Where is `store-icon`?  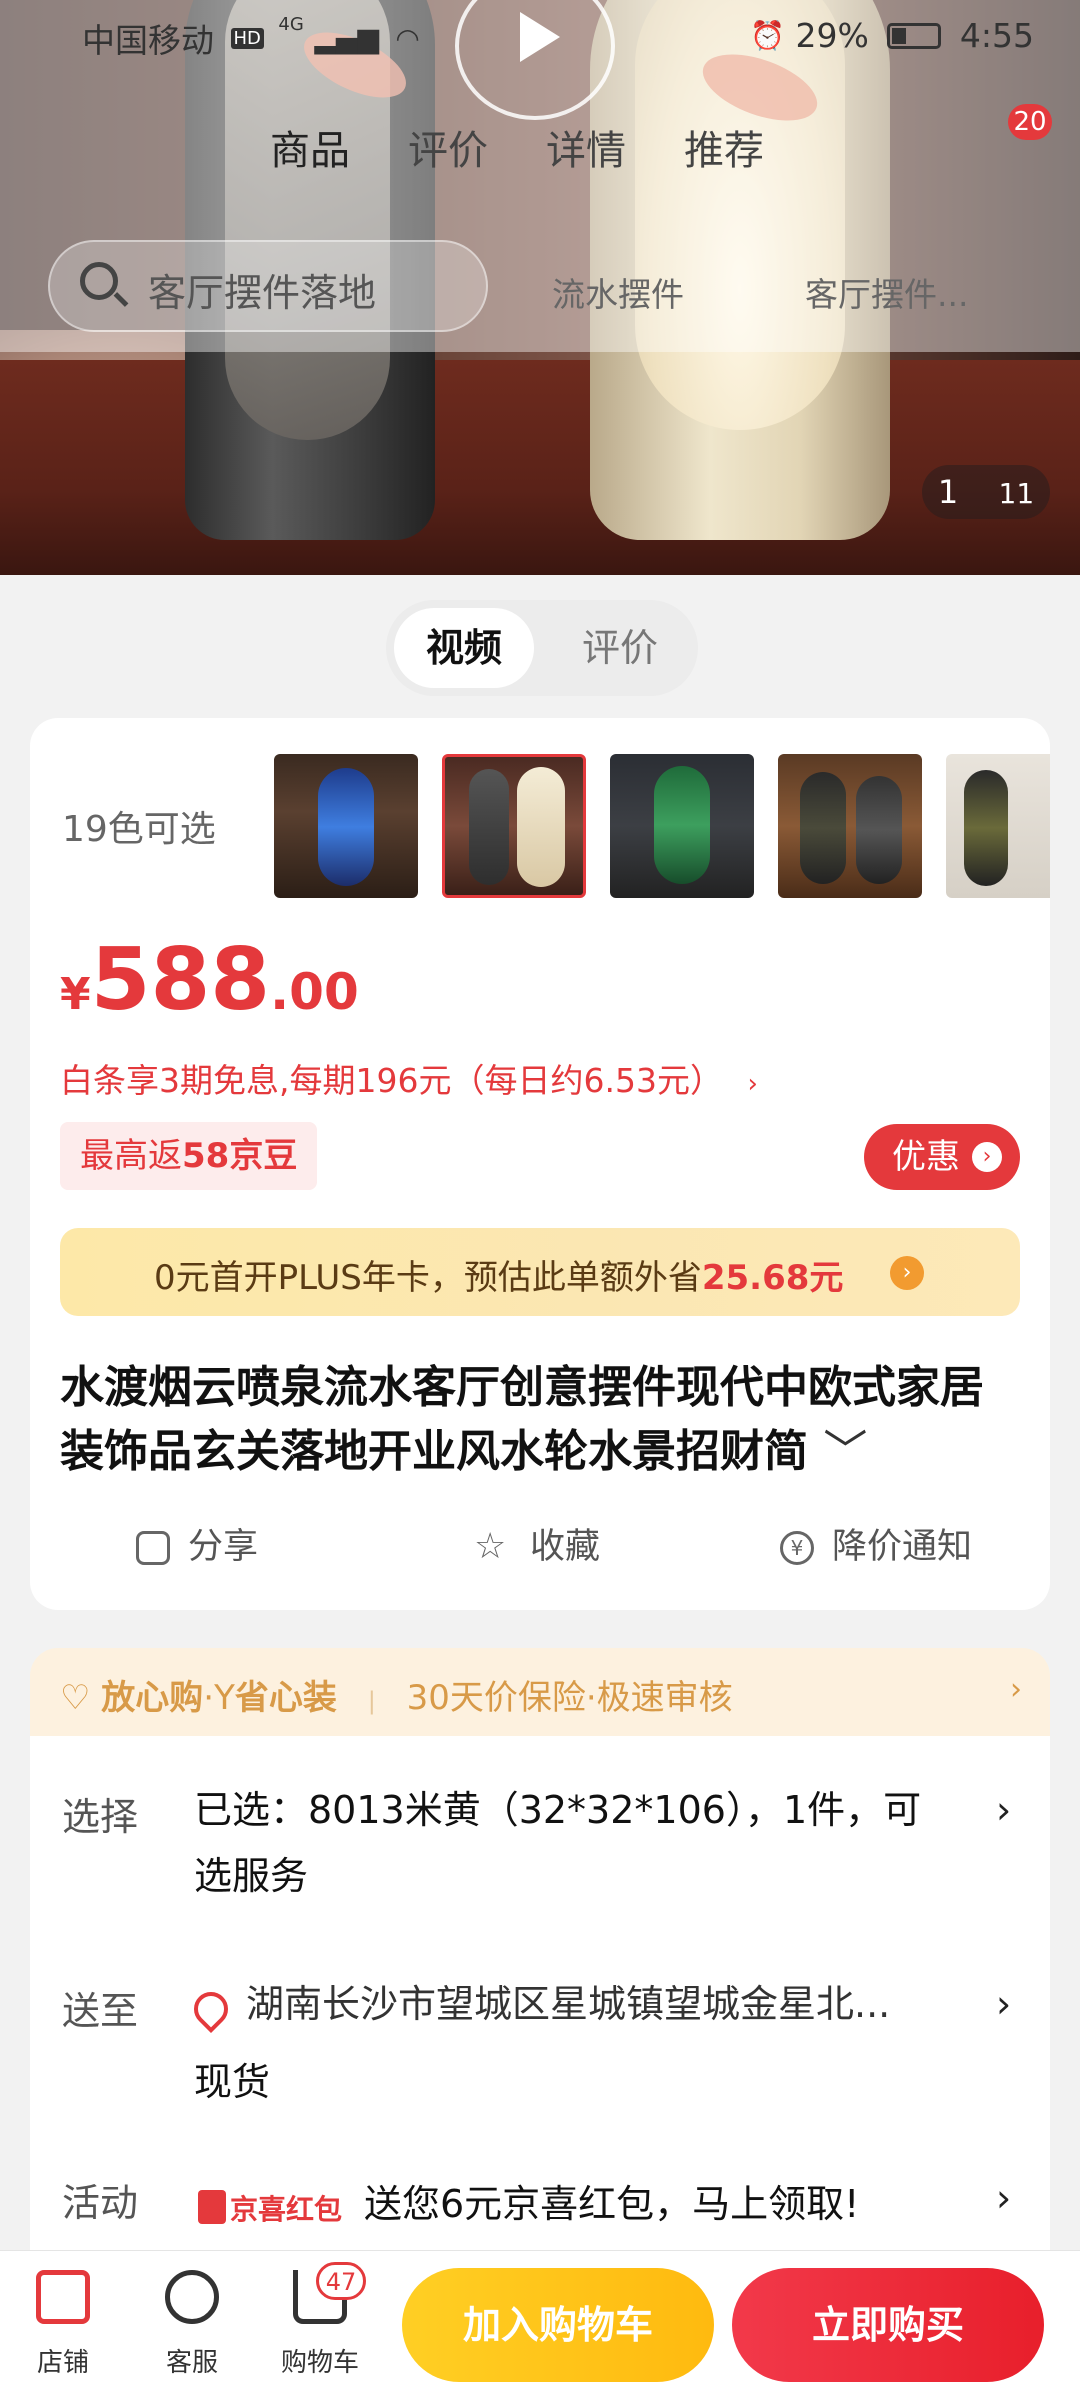 store-icon is located at coordinates (63, 2297).